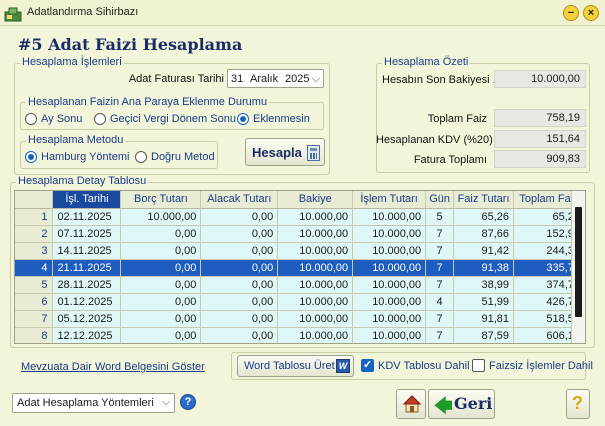 This screenshot has width=605, height=426. I want to click on kdv-table-checkbox, so click(367, 365).